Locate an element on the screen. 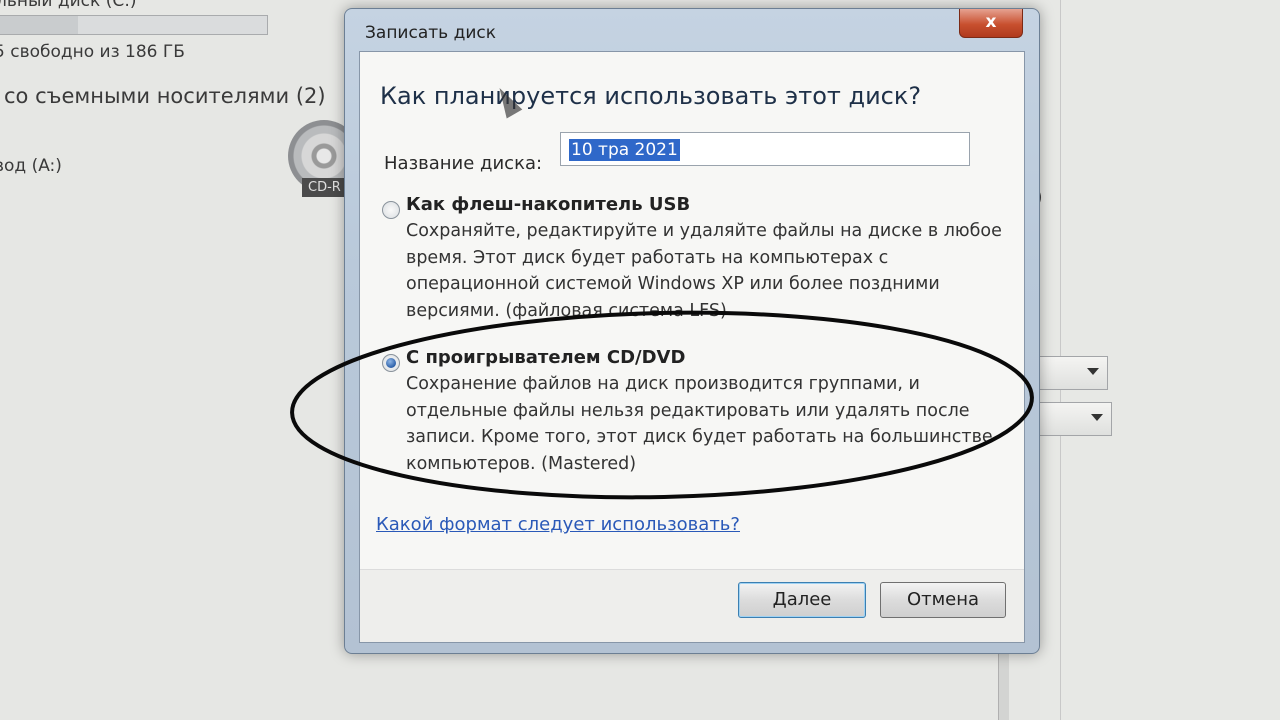 The width and height of the screenshot is (1280, 720). close-button: x is located at coordinates (991, 23).